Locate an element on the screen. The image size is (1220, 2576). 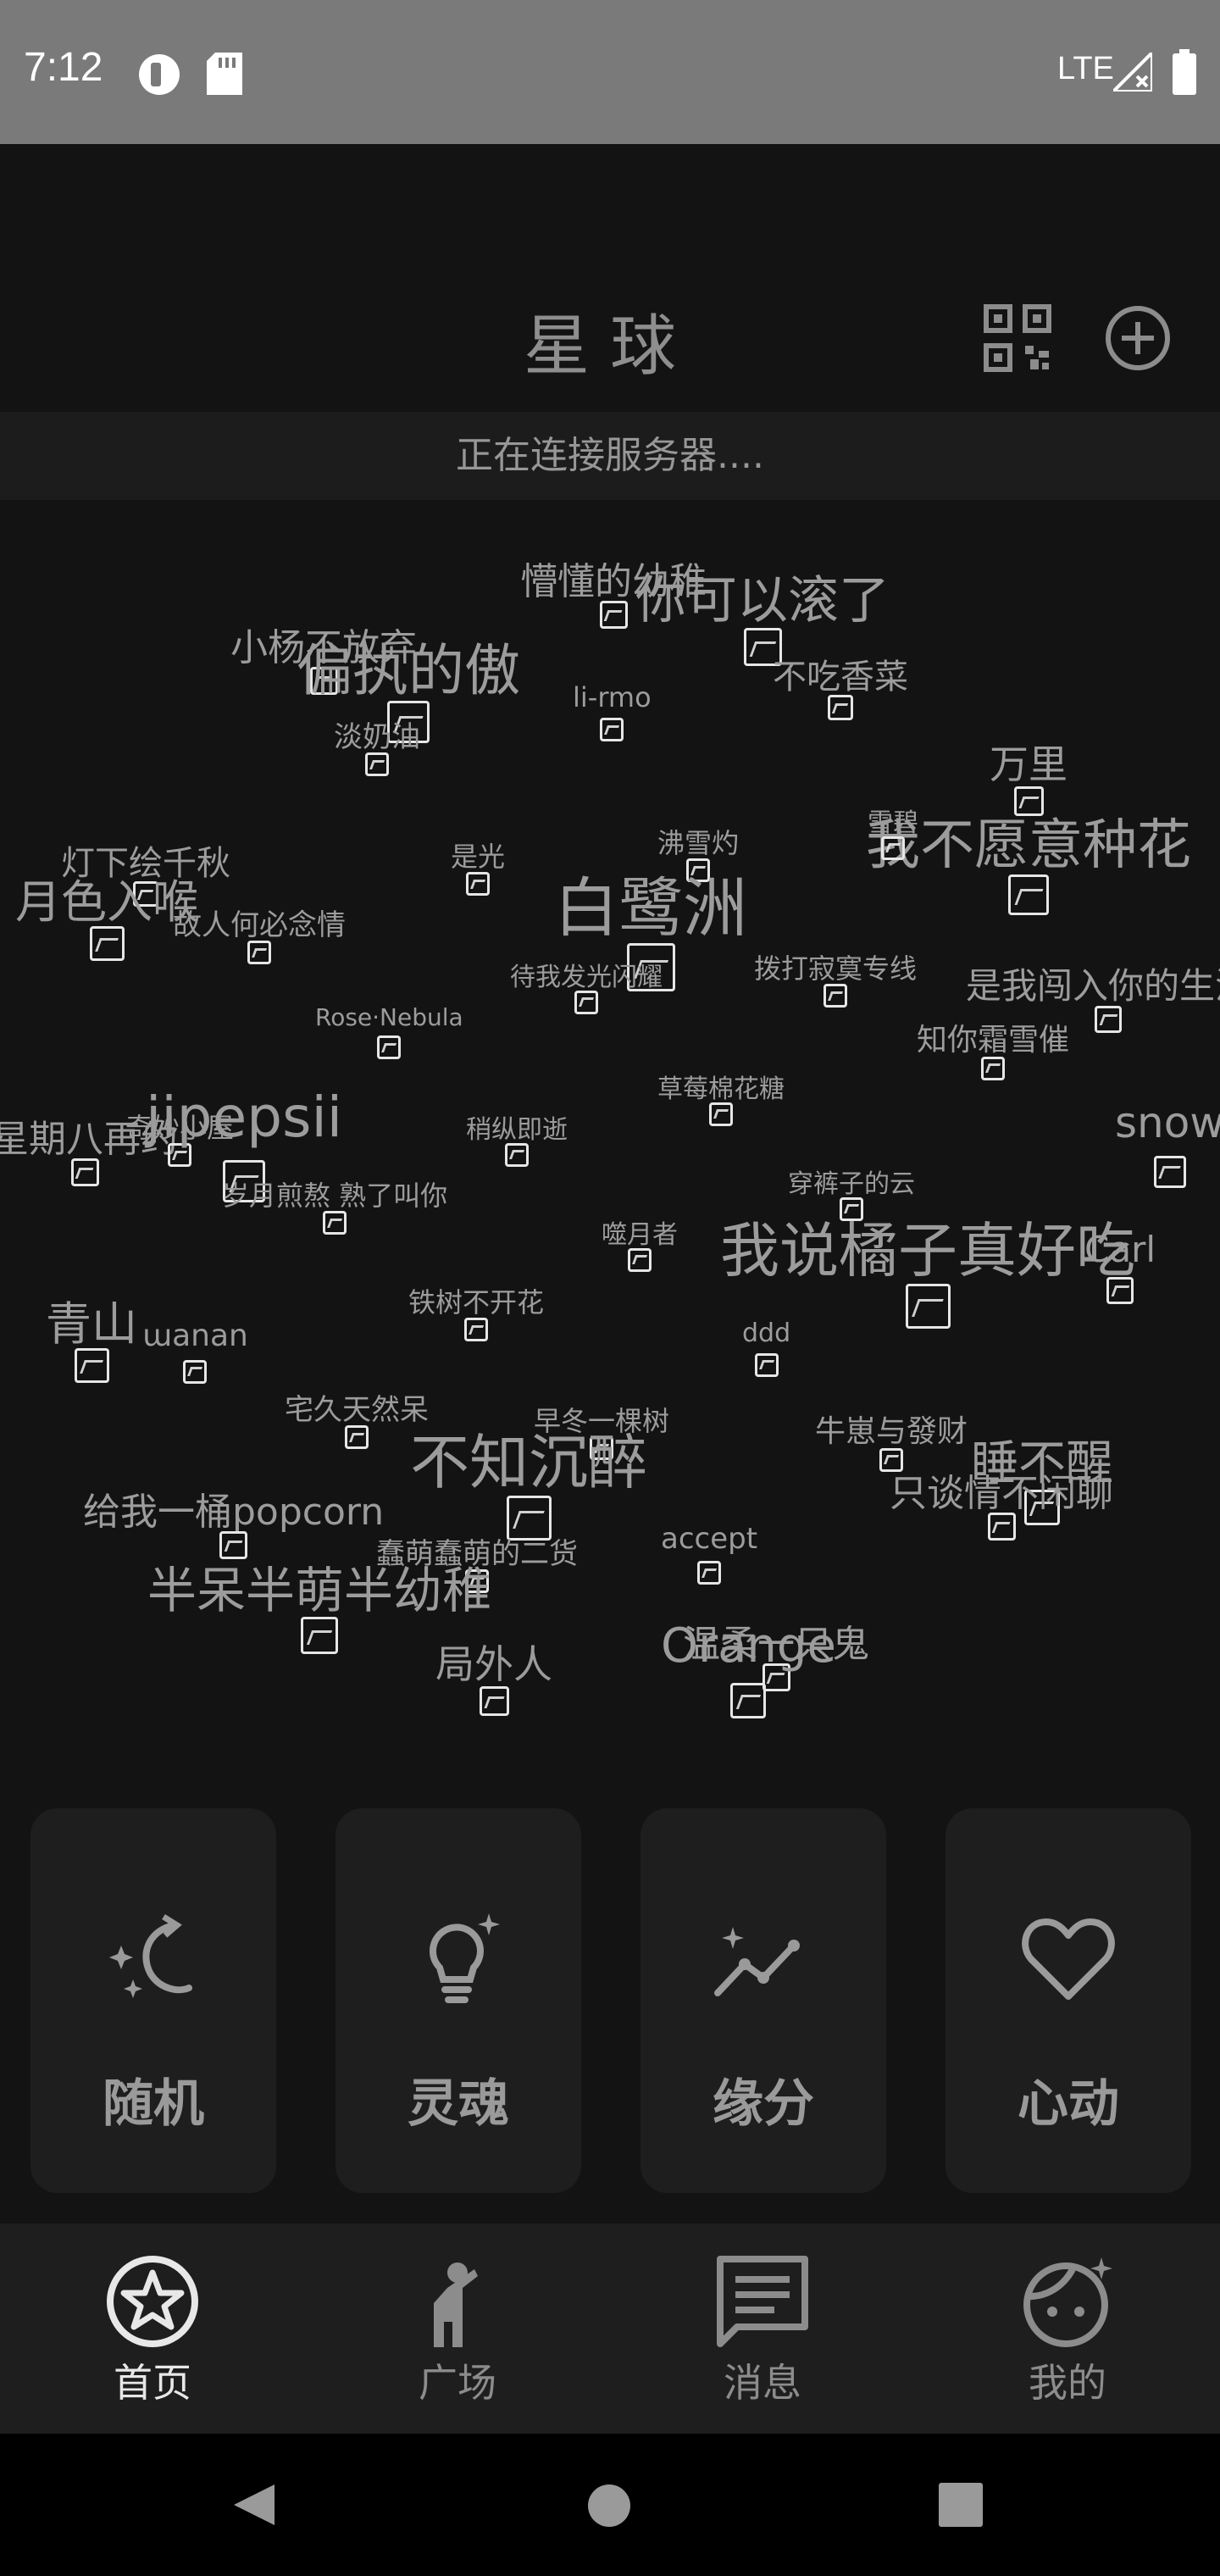
recents-icon is located at coordinates (961, 2505).